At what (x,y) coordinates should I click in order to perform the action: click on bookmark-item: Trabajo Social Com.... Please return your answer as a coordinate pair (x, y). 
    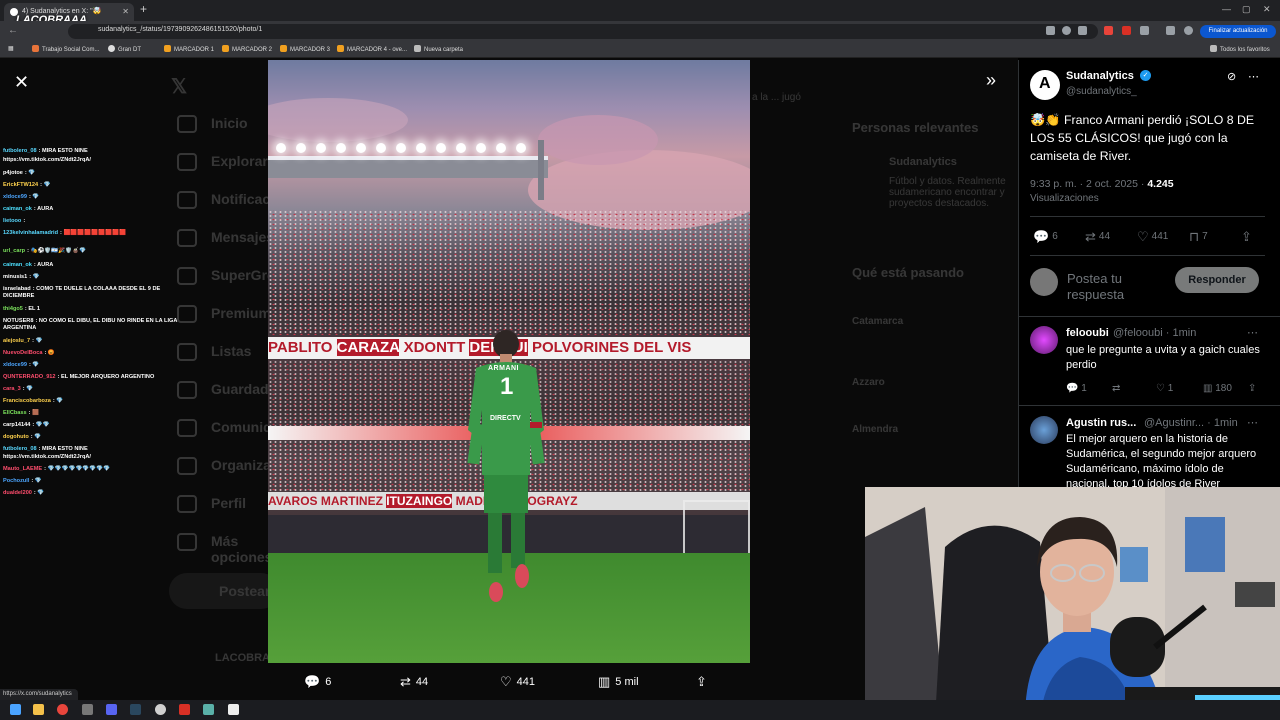
    Looking at the image, I should click on (65, 49).